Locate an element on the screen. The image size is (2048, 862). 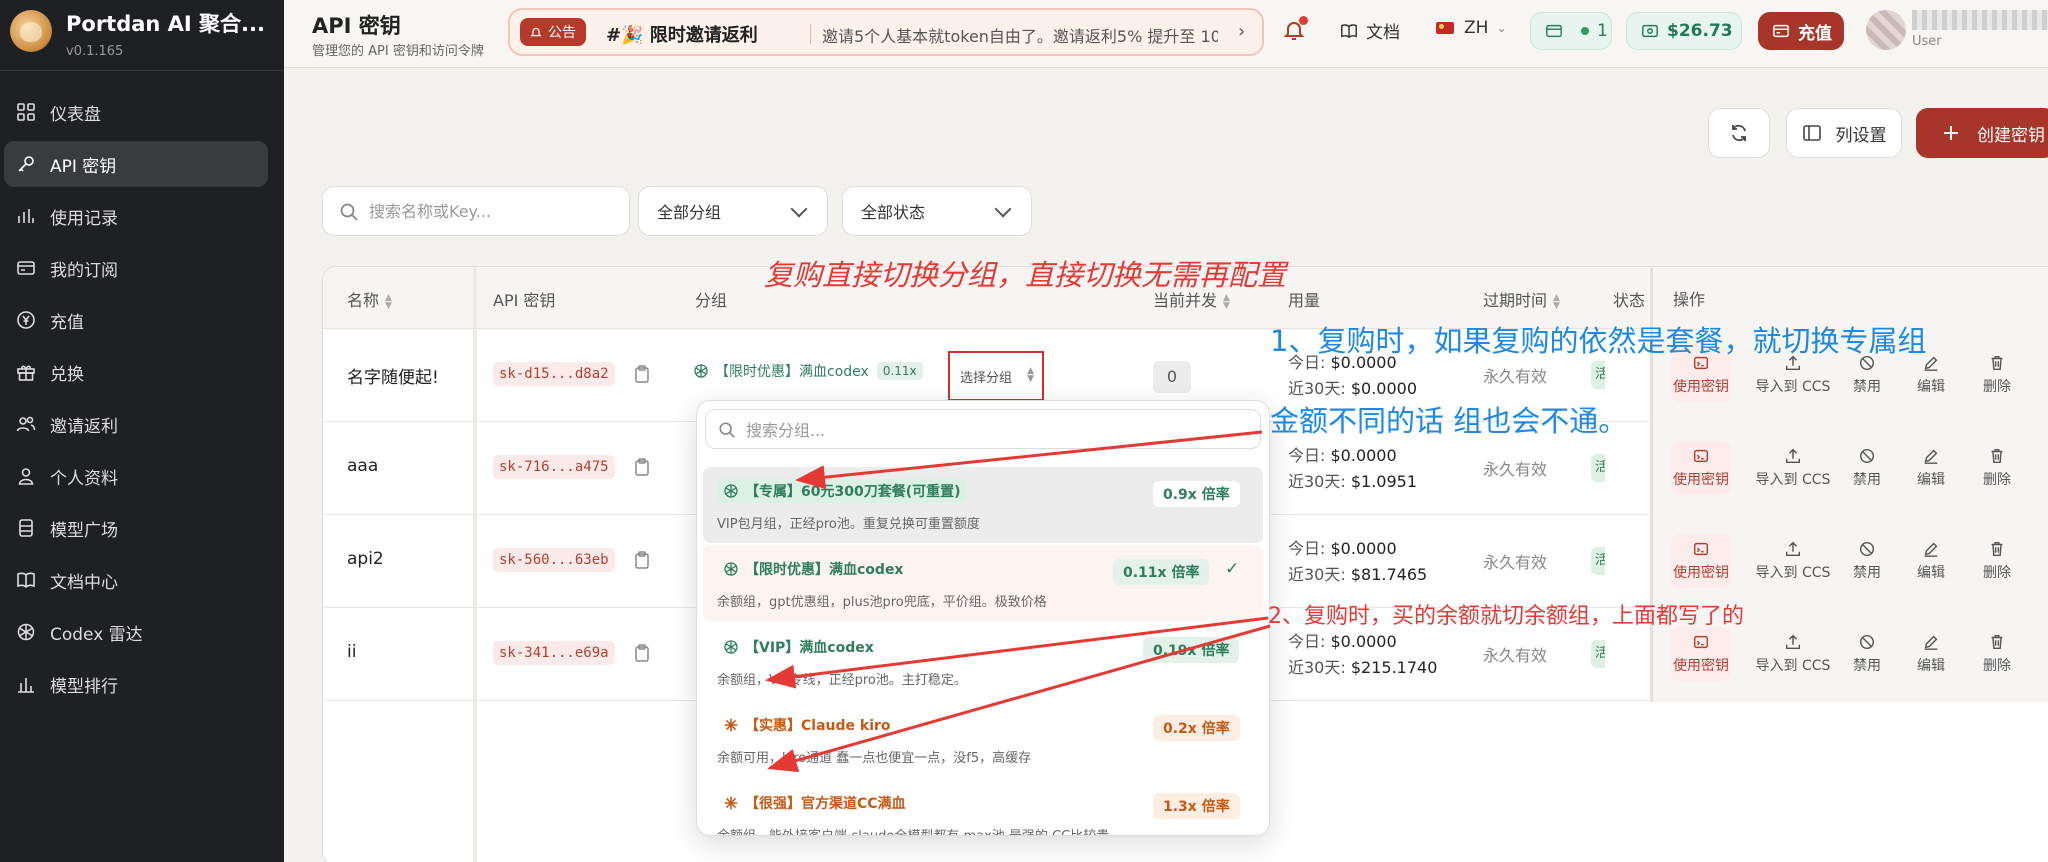
user-role: User is located at coordinates (1927, 41).